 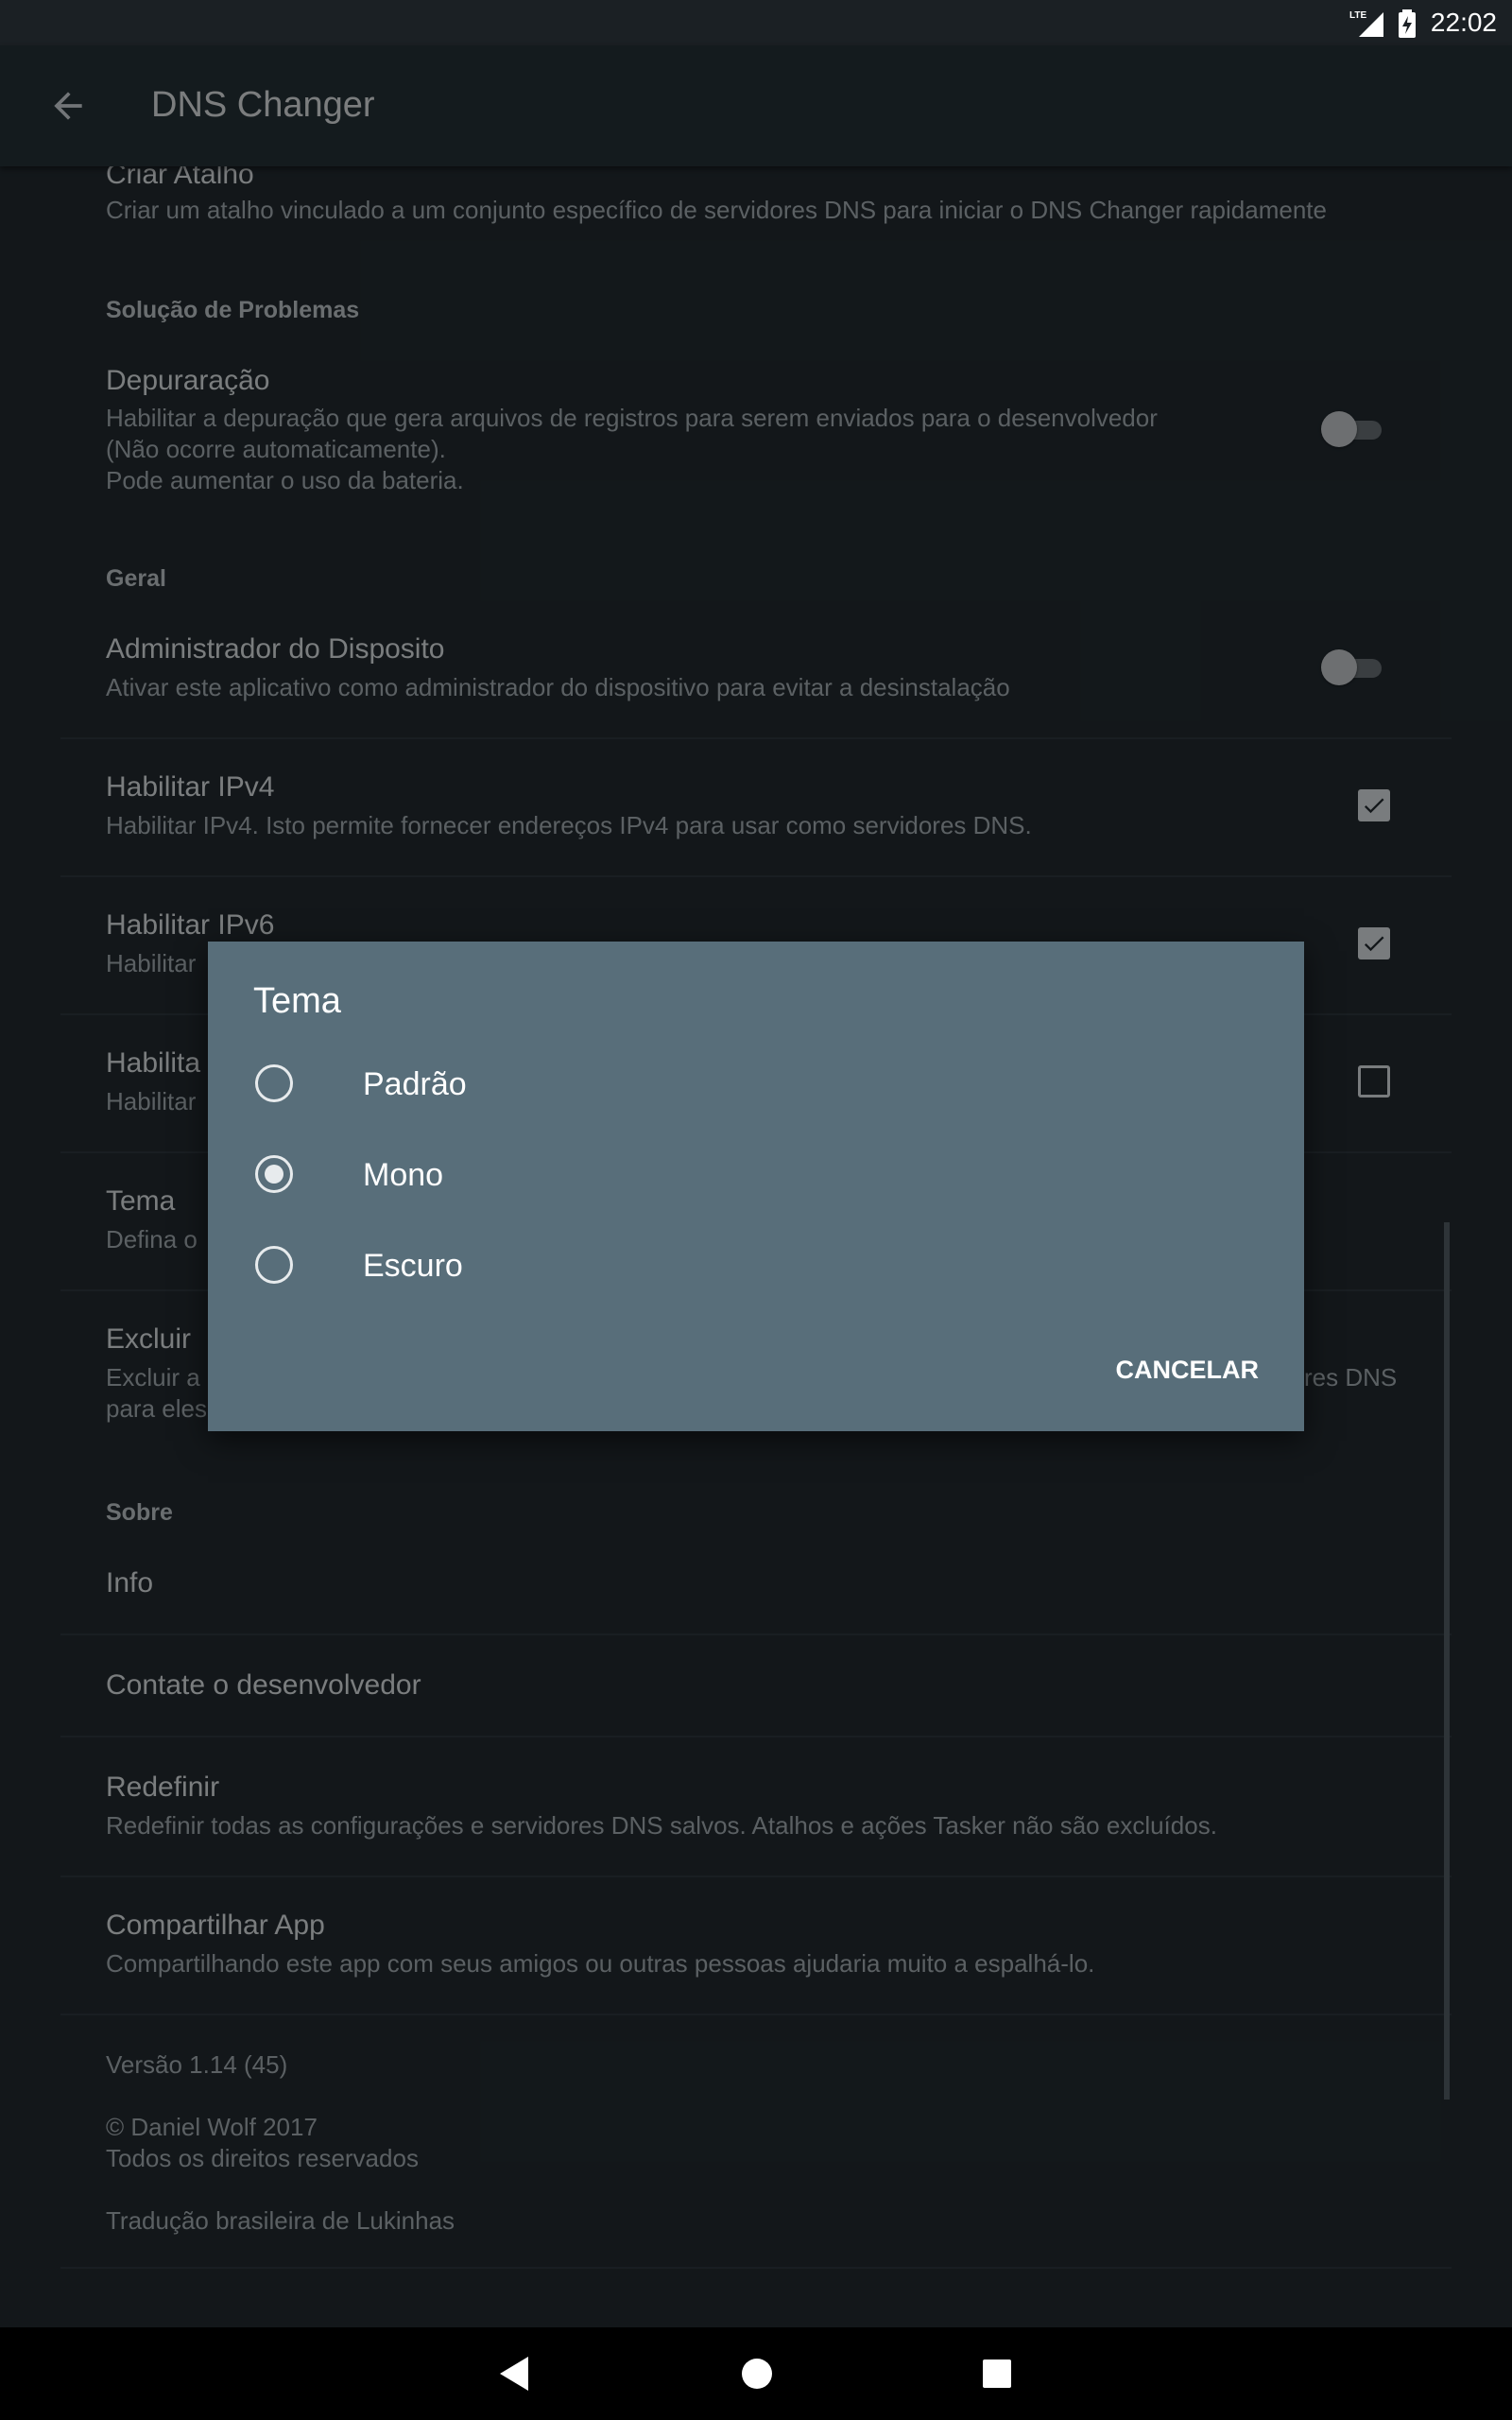 I want to click on status-time: 22:02, so click(x=1463, y=22).